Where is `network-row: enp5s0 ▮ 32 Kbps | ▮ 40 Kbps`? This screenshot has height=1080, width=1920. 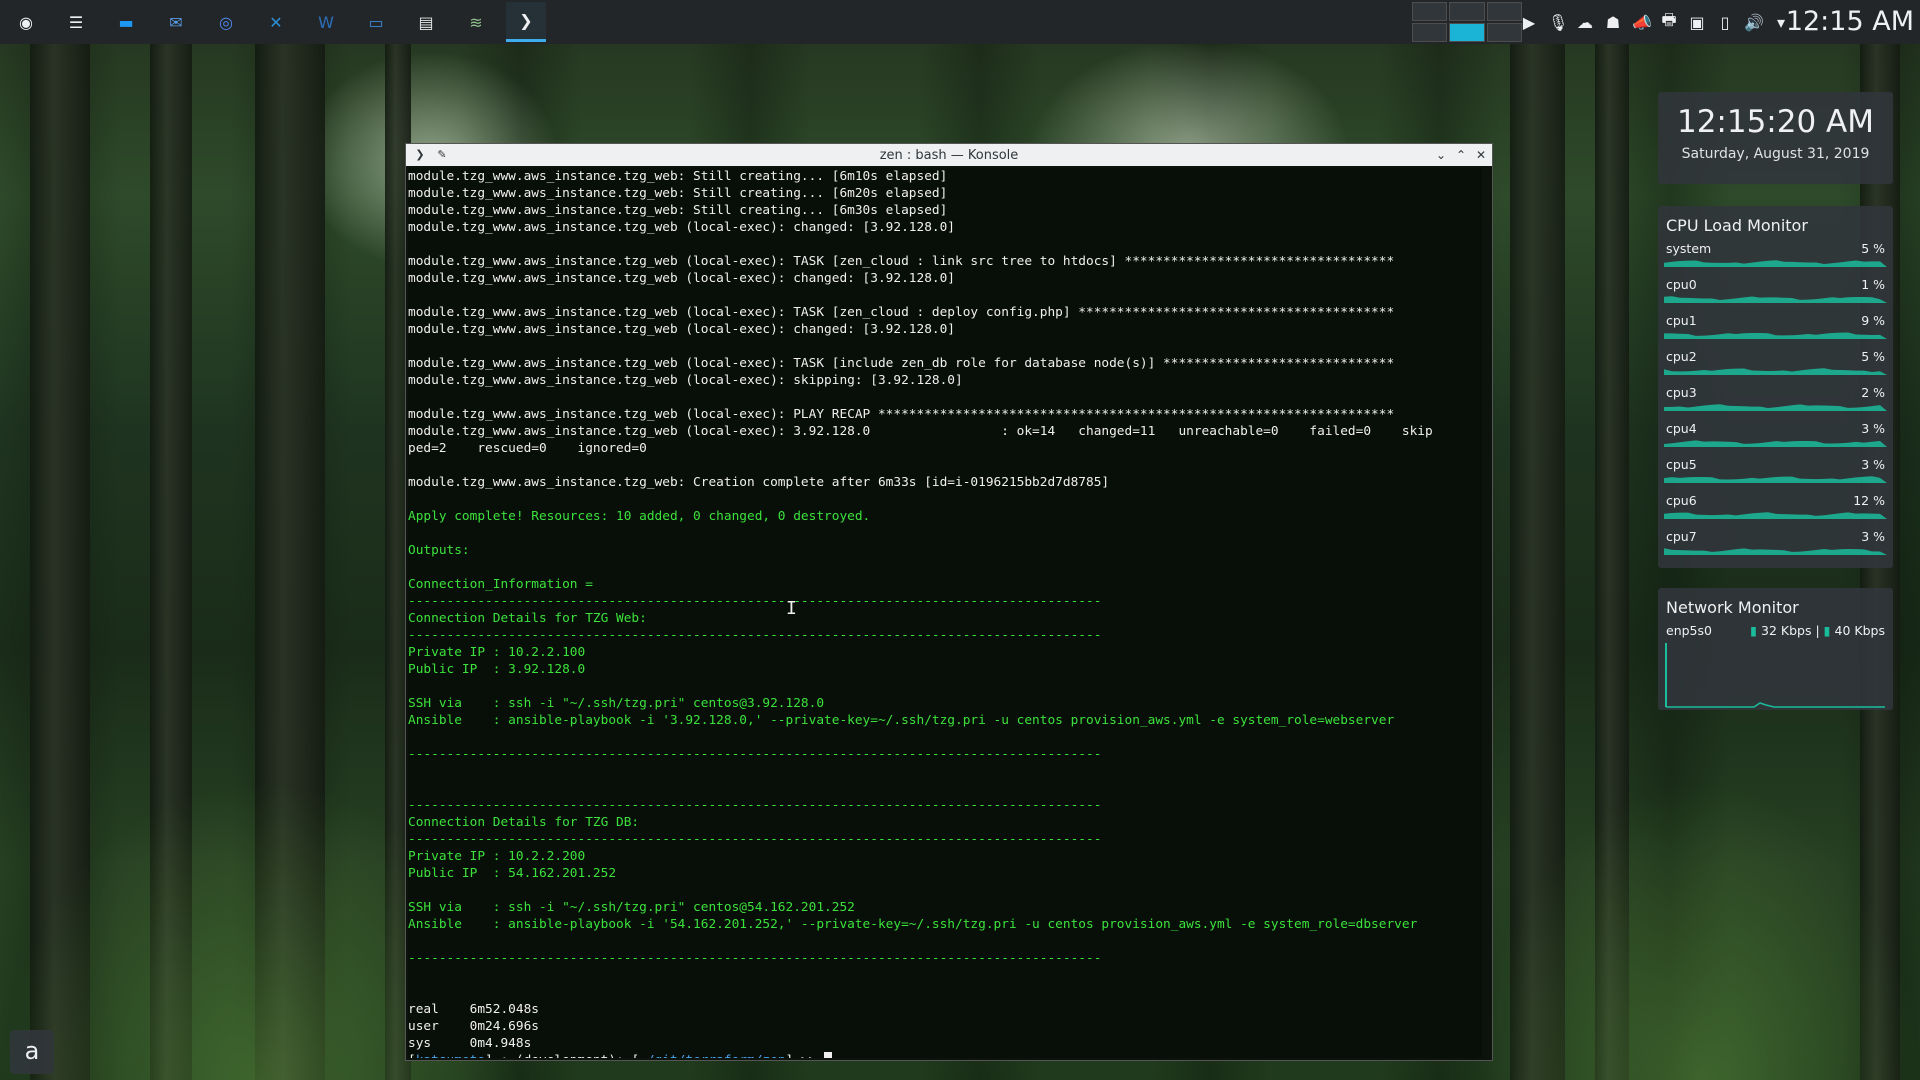 network-row: enp5s0 ▮ 32 Kbps | ▮ 40 Kbps is located at coordinates (1775, 668).